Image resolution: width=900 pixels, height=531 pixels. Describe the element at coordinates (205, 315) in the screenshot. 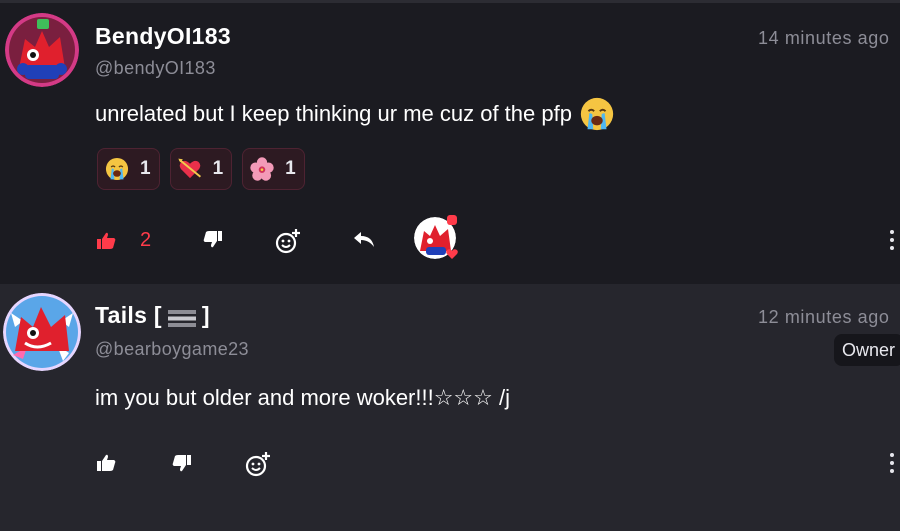

I see `username-text: ]` at that location.